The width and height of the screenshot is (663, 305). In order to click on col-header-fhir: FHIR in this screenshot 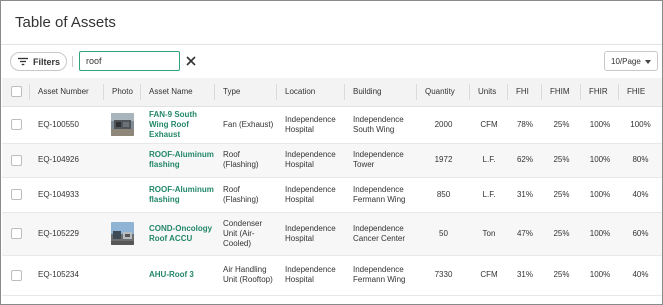, I will do `click(600, 92)`.